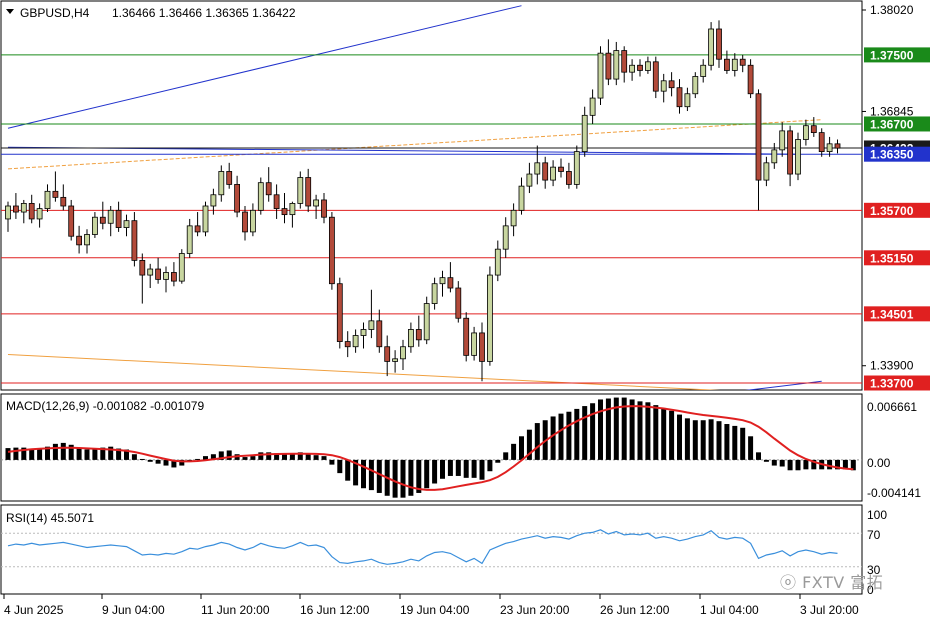 This screenshot has height=629, width=936. I want to click on symbol-label: GBPUSD,H4, so click(55, 13).